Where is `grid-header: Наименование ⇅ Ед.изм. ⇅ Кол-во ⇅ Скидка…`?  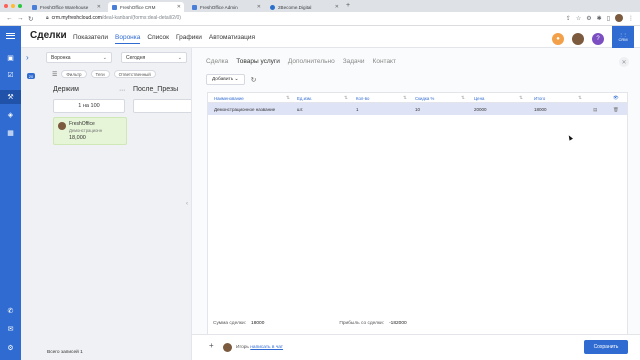 grid-header: Наименование ⇅ Ед.изм. ⇅ Кол-во ⇅ Скидка… is located at coordinates (417, 98).